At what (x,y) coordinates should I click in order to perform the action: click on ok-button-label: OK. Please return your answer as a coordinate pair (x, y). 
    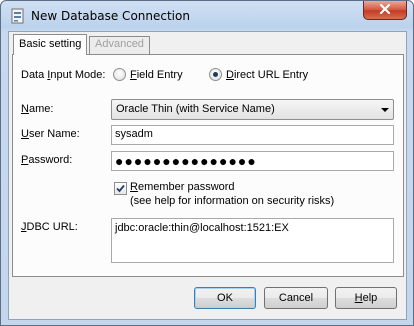
    Looking at the image, I should click on (225, 298).